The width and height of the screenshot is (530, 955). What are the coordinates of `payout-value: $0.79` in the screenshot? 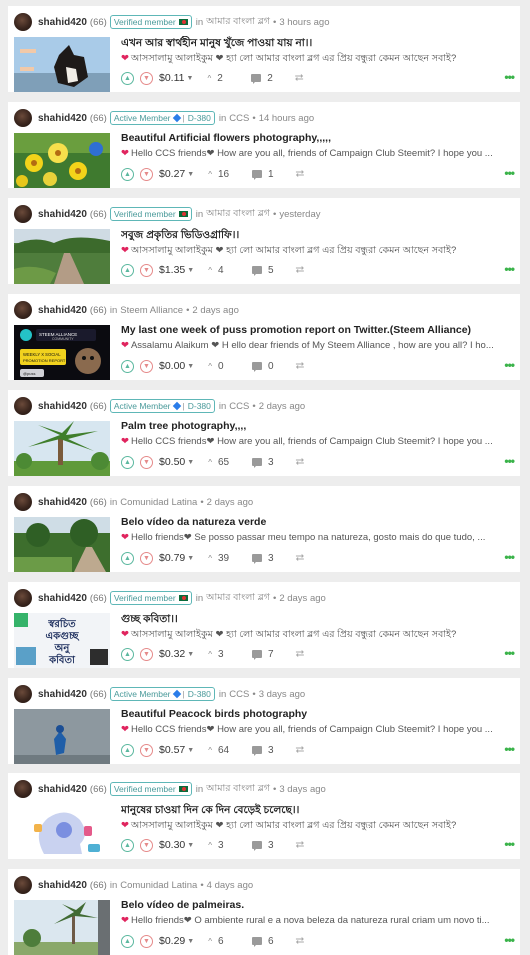 It's located at (172, 558).